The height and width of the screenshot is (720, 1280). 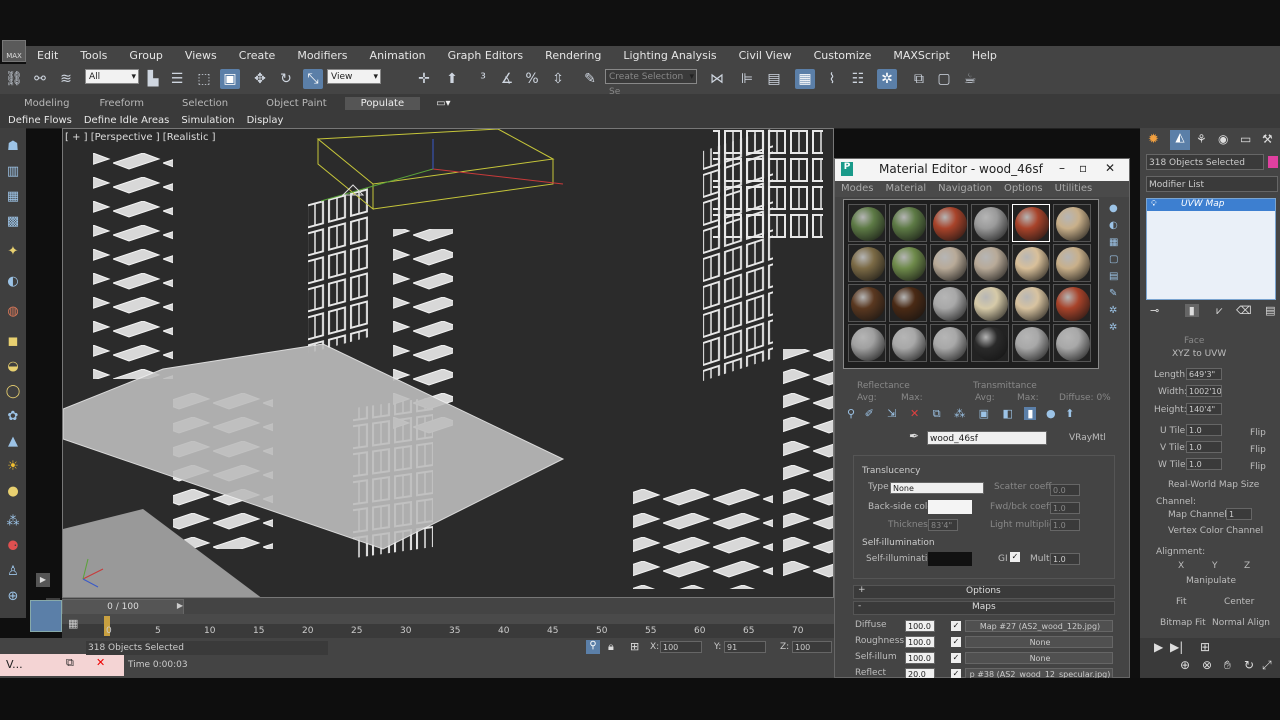 What do you see at coordinates (558, 79) in the screenshot?
I see `spinner-snap-icon: ⇳` at bounding box center [558, 79].